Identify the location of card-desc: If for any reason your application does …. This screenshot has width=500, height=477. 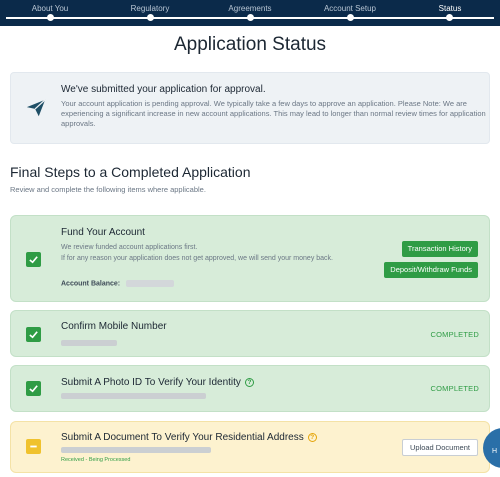
(197, 258).